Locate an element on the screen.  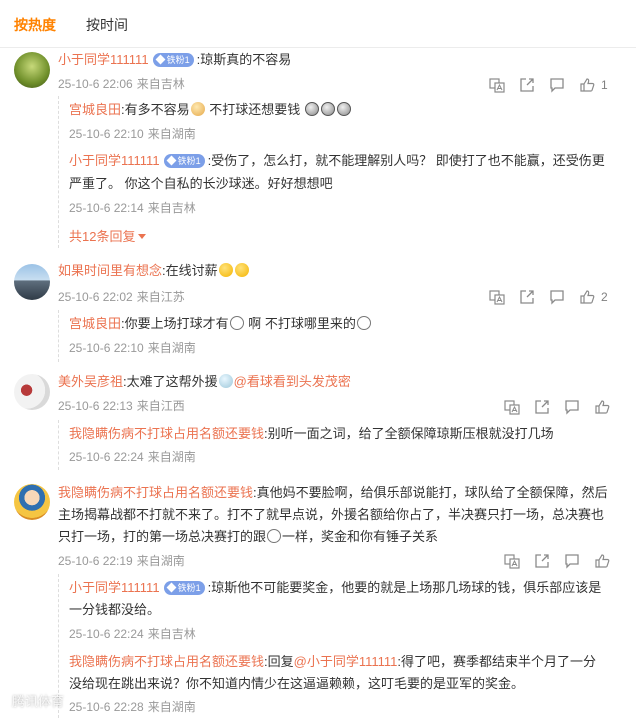
mention-link: @小于同学111111 is located at coordinates (346, 661).